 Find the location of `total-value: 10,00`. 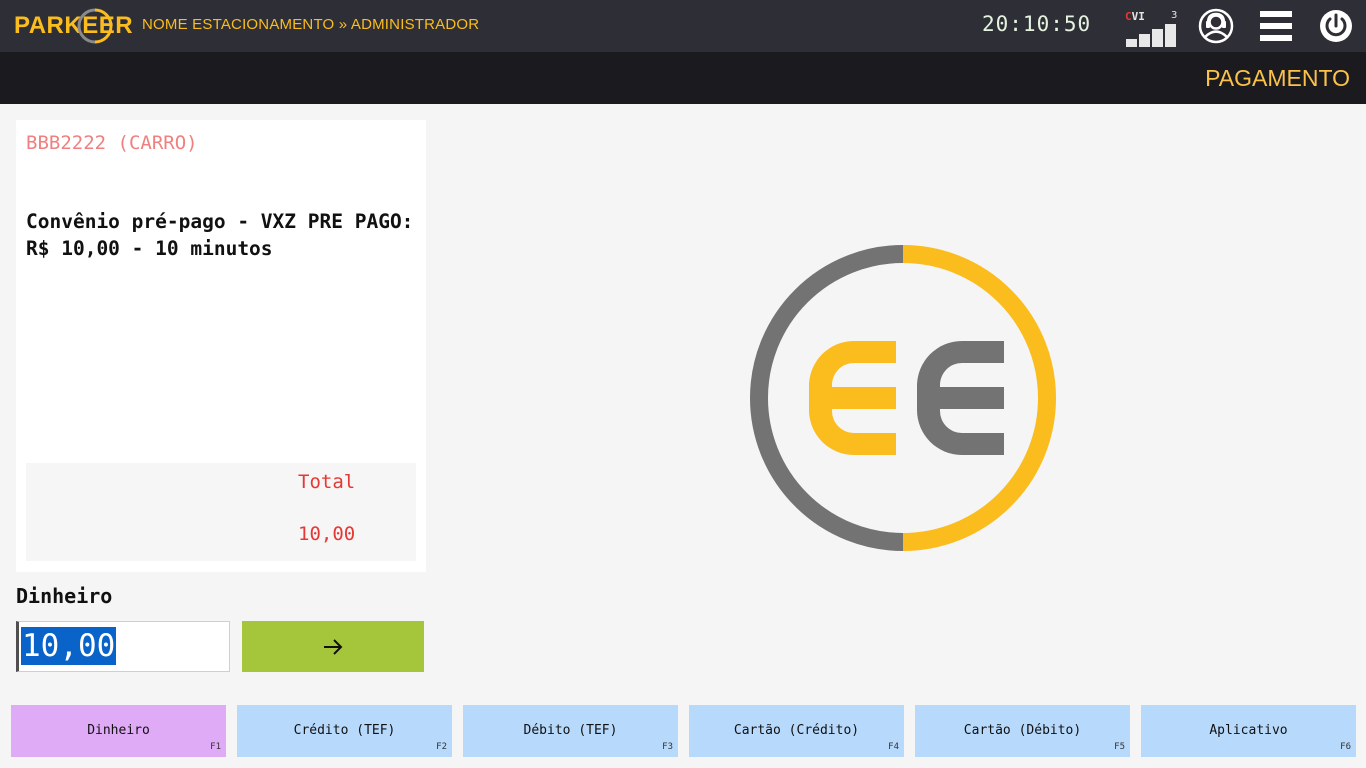

total-value: 10,00 is located at coordinates (327, 534).